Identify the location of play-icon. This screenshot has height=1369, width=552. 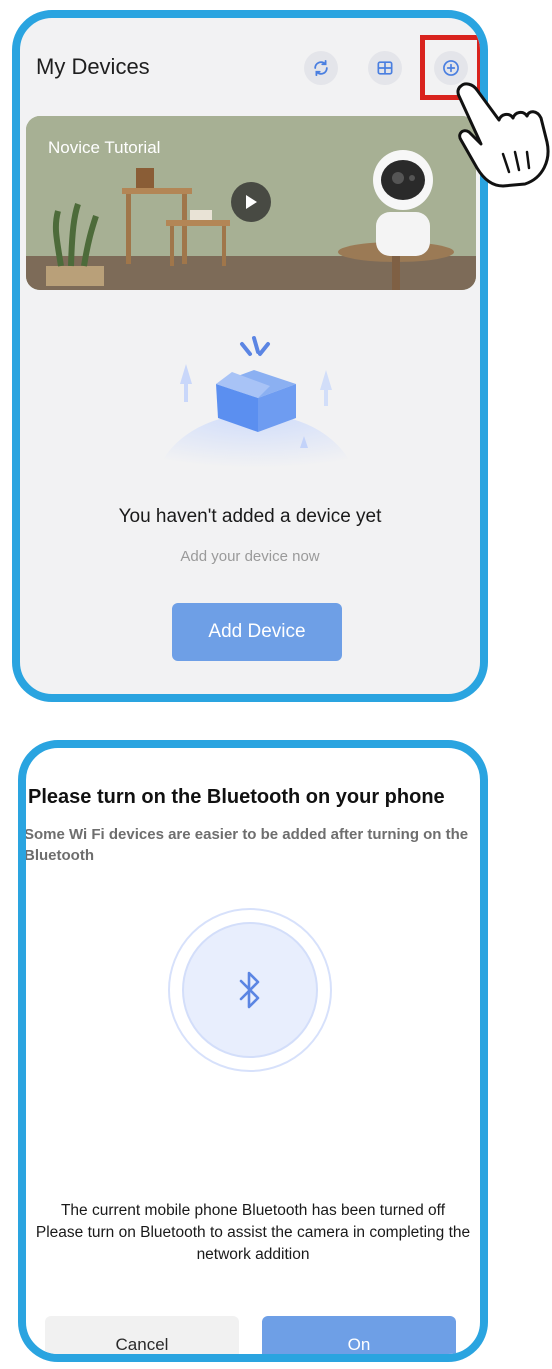
(251, 202).